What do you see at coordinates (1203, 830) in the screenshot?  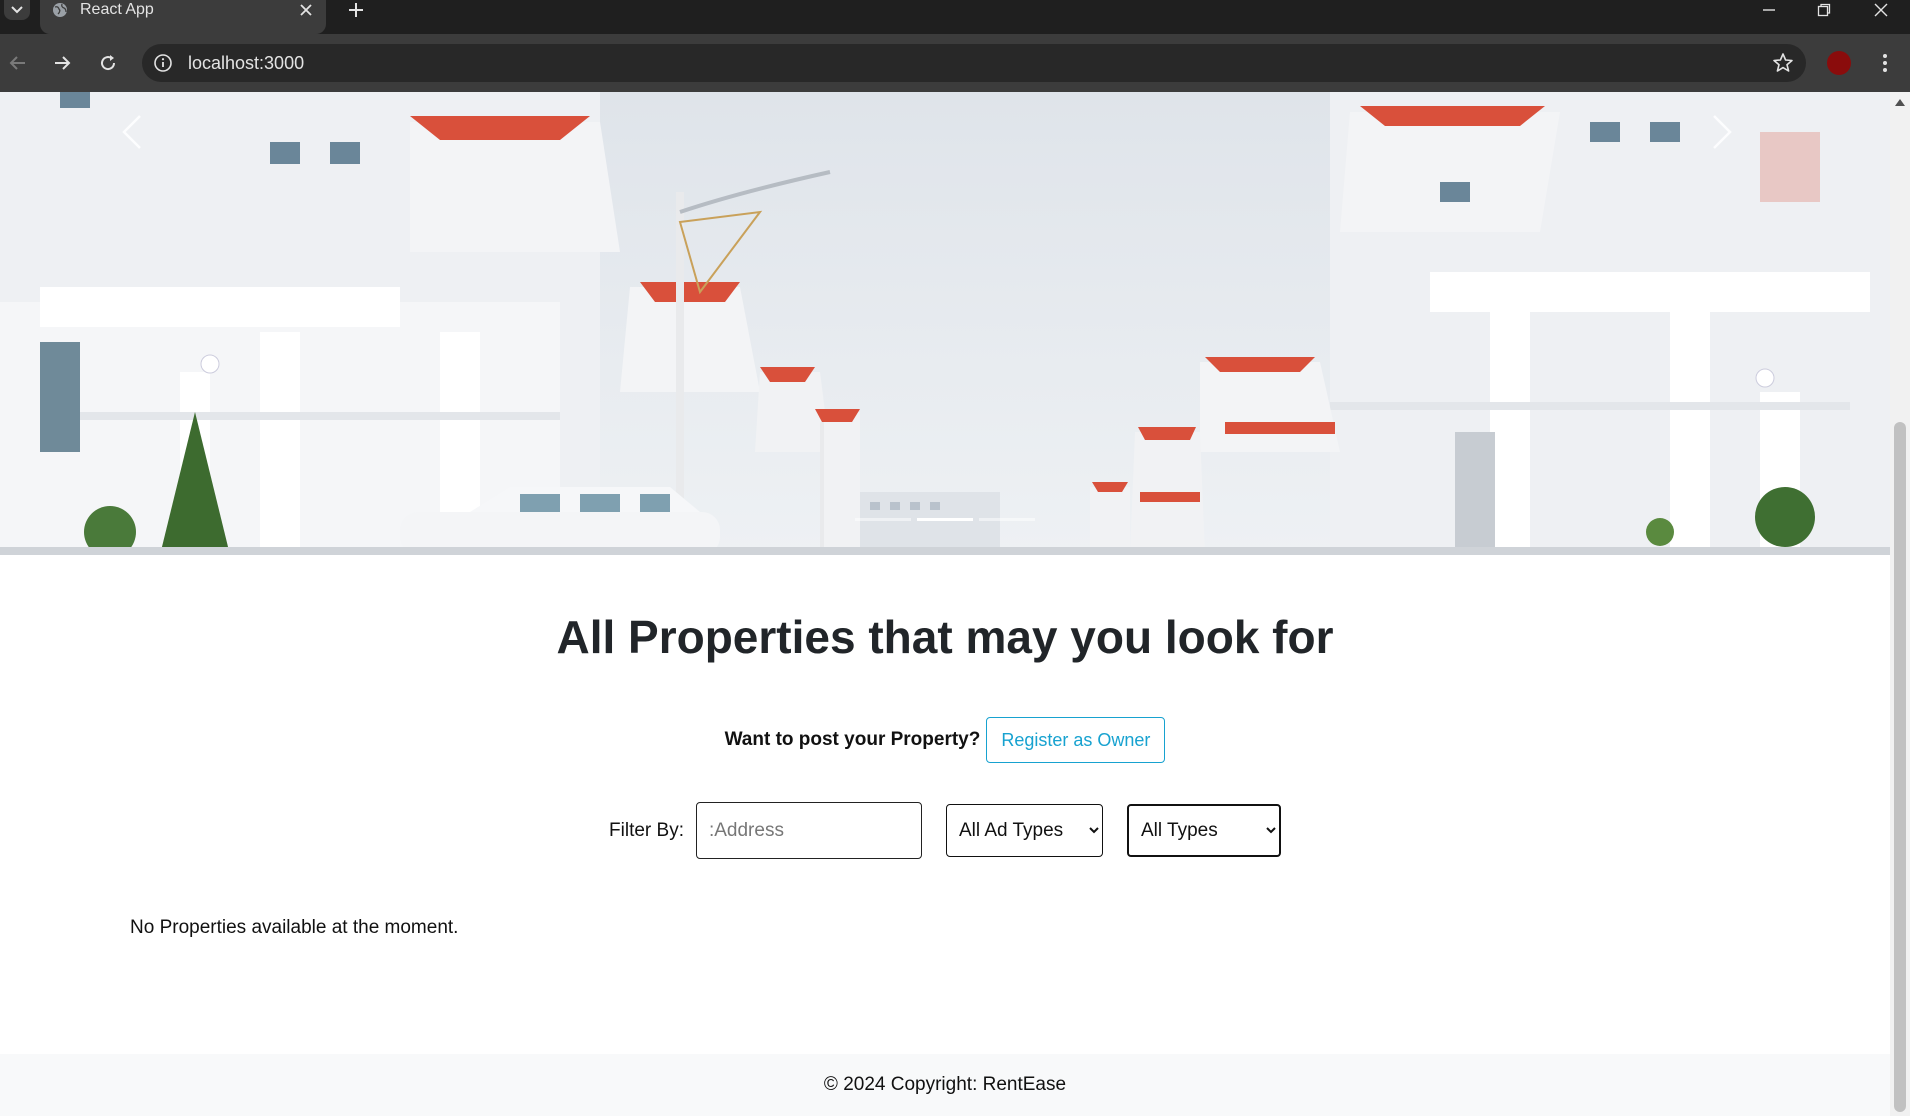 I see `property-type-select: All Types` at bounding box center [1203, 830].